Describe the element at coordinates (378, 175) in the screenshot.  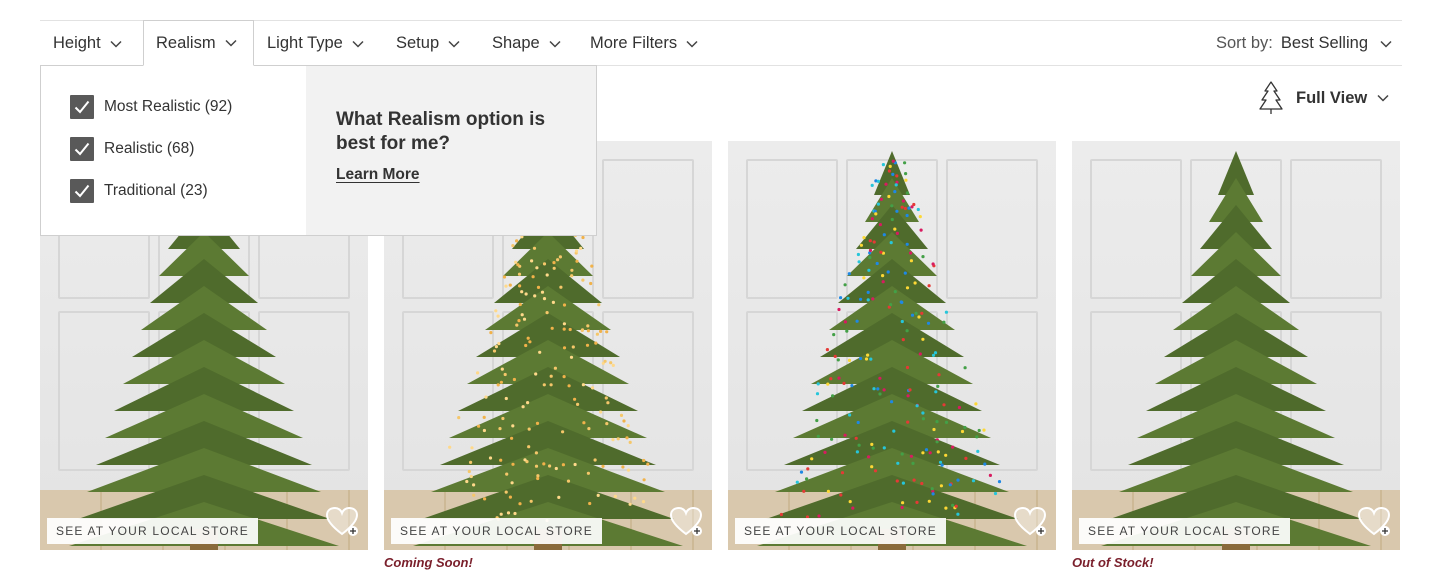
I see `learn-more-link: Learn More` at that location.